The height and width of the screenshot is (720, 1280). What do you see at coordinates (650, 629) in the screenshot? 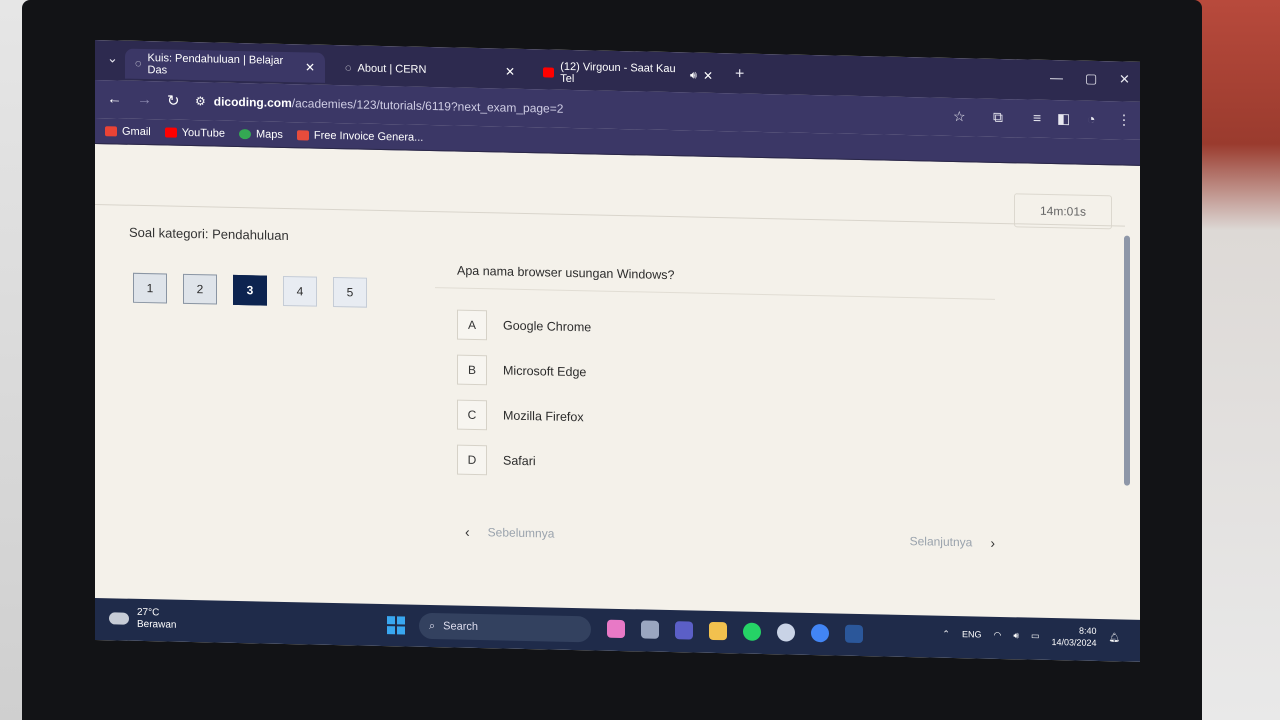
I see `task-view-icon` at bounding box center [650, 629].